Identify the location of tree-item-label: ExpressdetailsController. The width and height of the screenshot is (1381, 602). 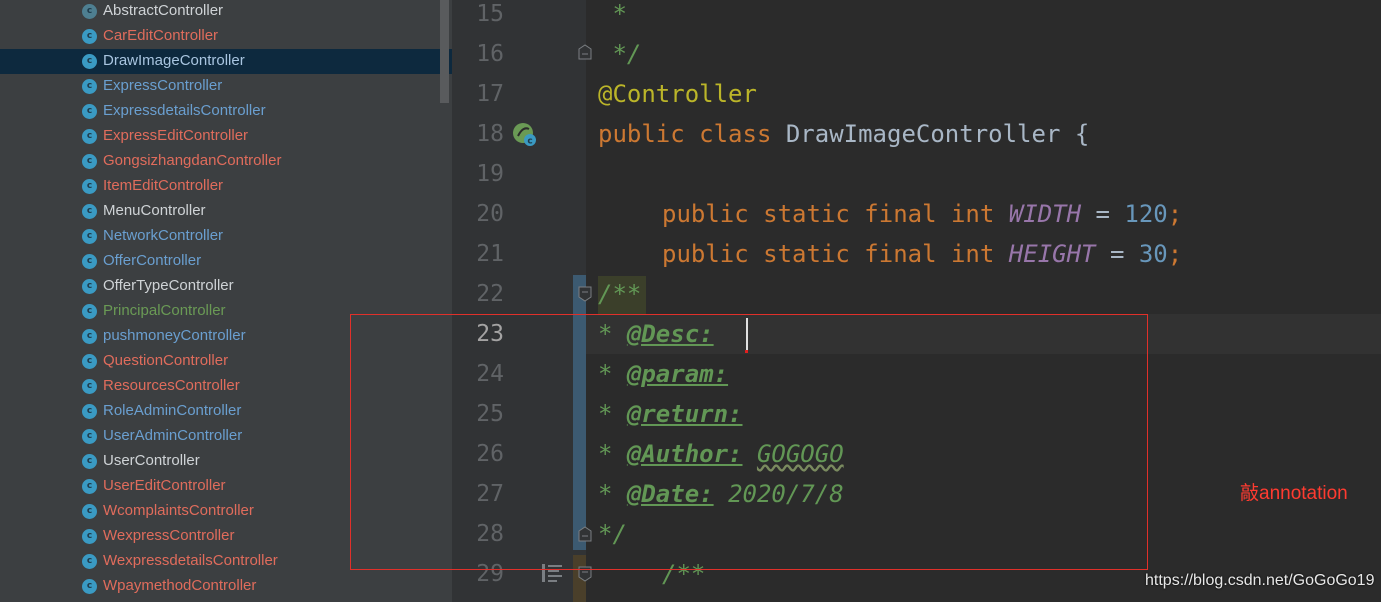
(184, 110).